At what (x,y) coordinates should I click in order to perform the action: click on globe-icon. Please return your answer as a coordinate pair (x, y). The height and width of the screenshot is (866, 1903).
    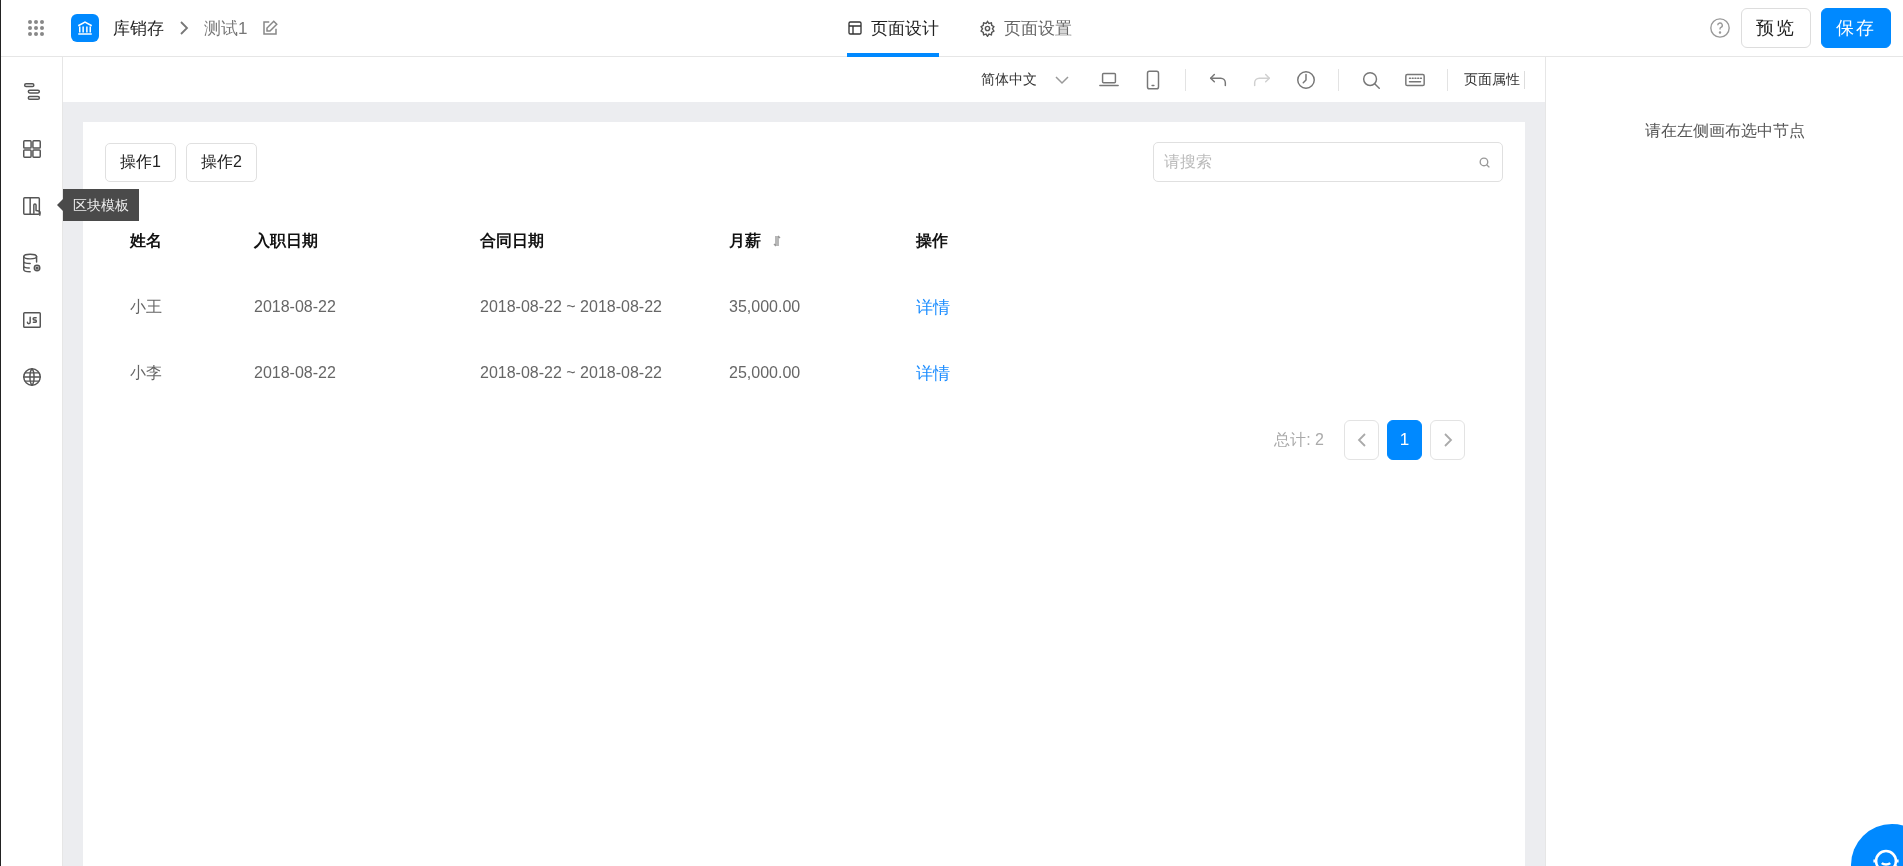
    Looking at the image, I should click on (31, 377).